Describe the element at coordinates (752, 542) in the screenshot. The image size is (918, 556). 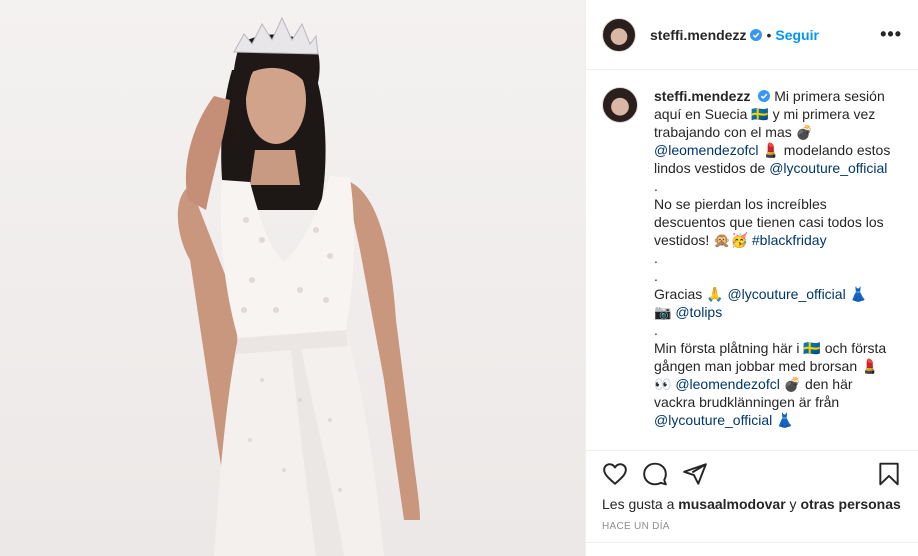
I see `divider` at that location.